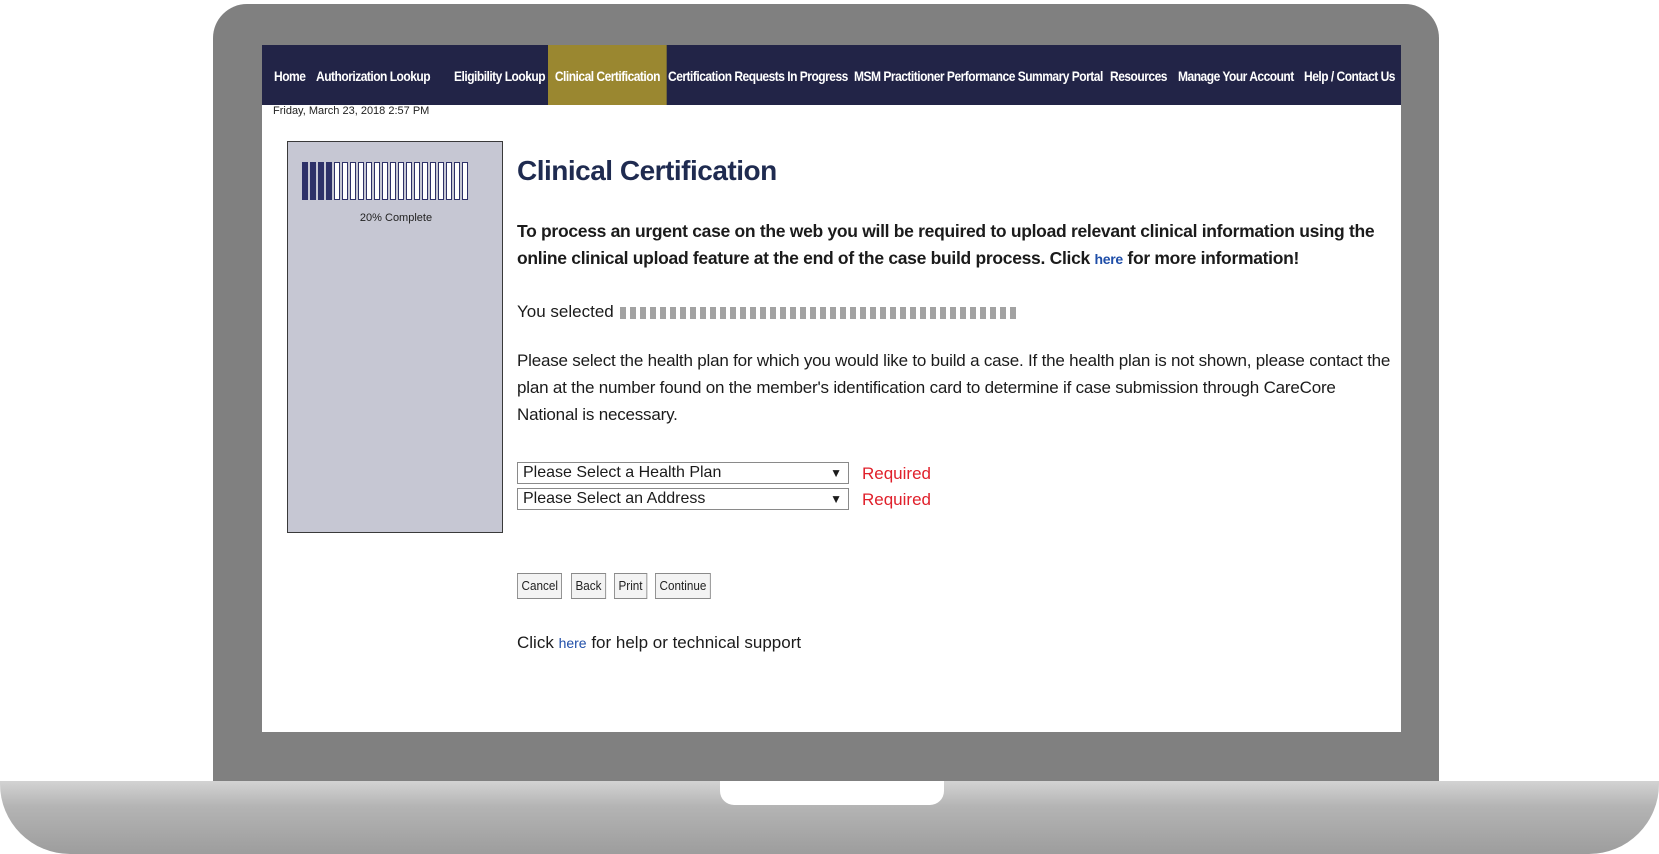 This screenshot has height=854, width=1659. I want to click on nav-item-certification-requests-in-progress: Certification Requests In Progress, so click(758, 75).